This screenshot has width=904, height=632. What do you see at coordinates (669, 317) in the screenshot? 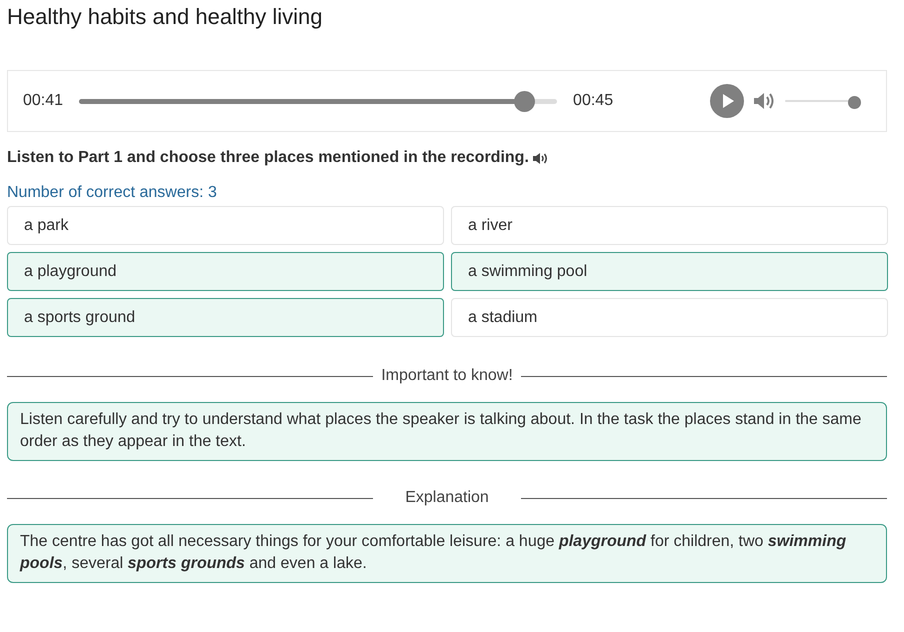
I see `answer-option: a stadium` at bounding box center [669, 317].